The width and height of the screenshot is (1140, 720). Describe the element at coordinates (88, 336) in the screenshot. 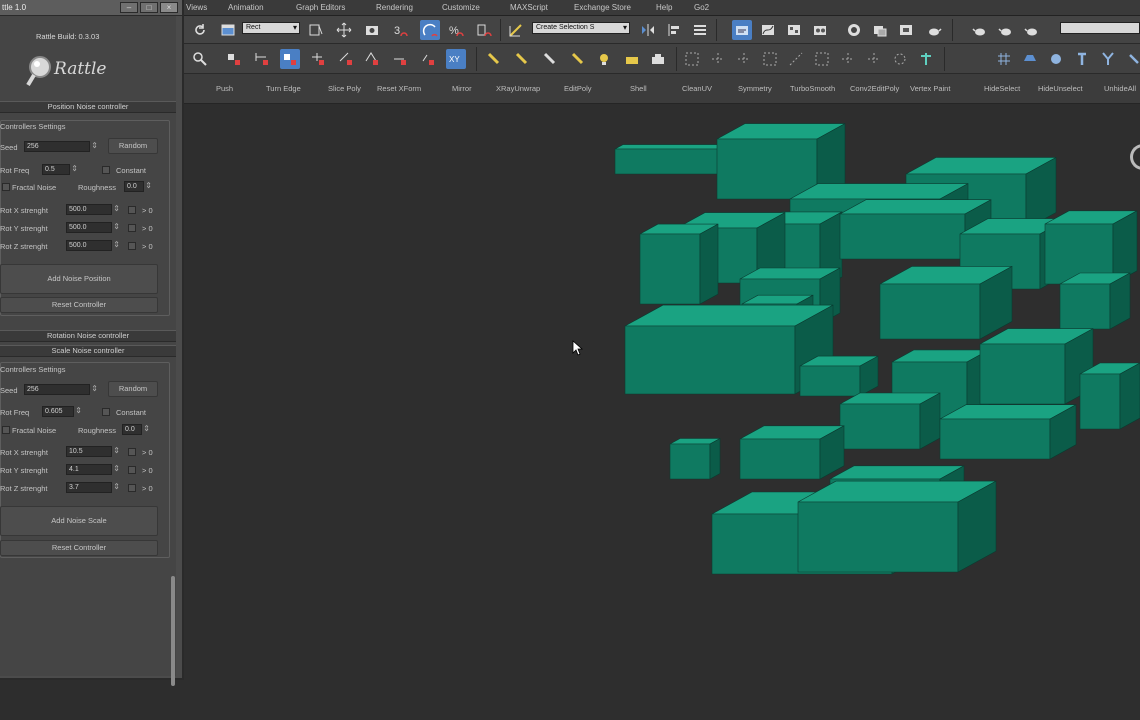

I see `rotation-header: Rotation Noise controller` at that location.